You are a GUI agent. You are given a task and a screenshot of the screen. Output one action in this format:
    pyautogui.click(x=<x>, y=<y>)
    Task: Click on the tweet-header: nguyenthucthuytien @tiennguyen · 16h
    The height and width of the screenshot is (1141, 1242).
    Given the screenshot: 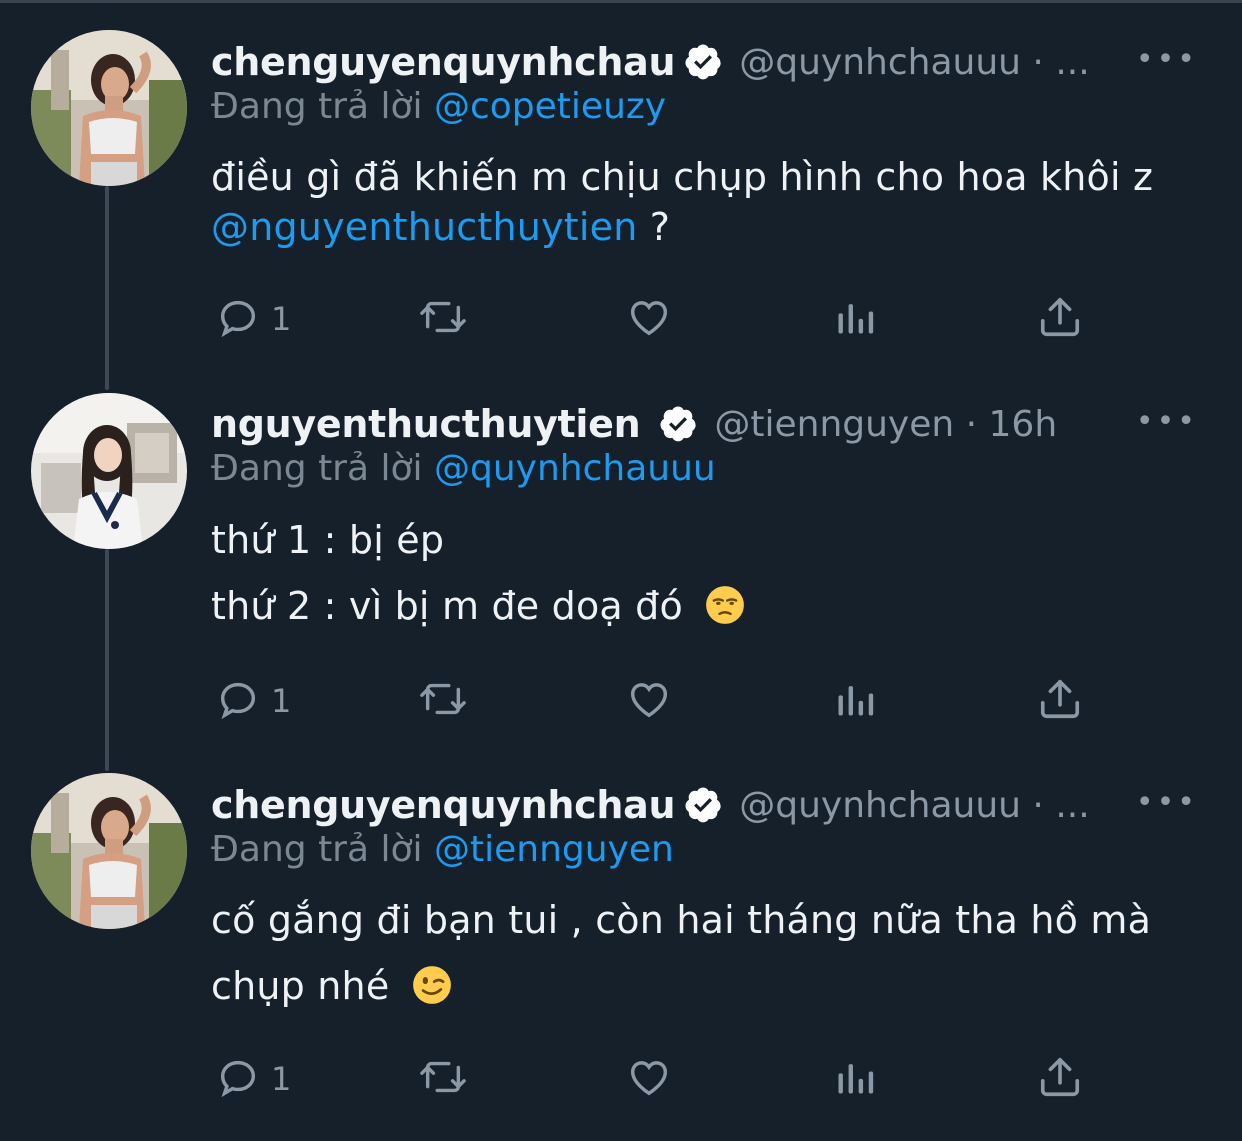 What is the action you would take?
    pyautogui.click(x=634, y=424)
    